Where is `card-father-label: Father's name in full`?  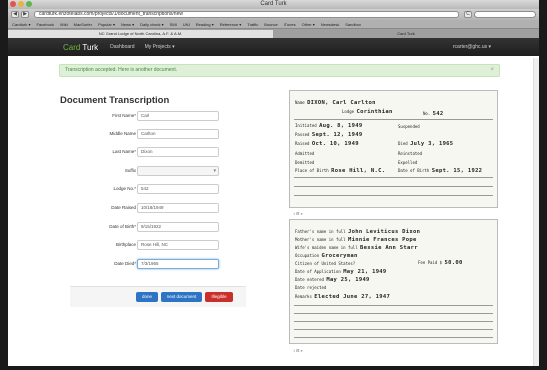 card-father-label: Father's name in full is located at coordinates (320, 231).